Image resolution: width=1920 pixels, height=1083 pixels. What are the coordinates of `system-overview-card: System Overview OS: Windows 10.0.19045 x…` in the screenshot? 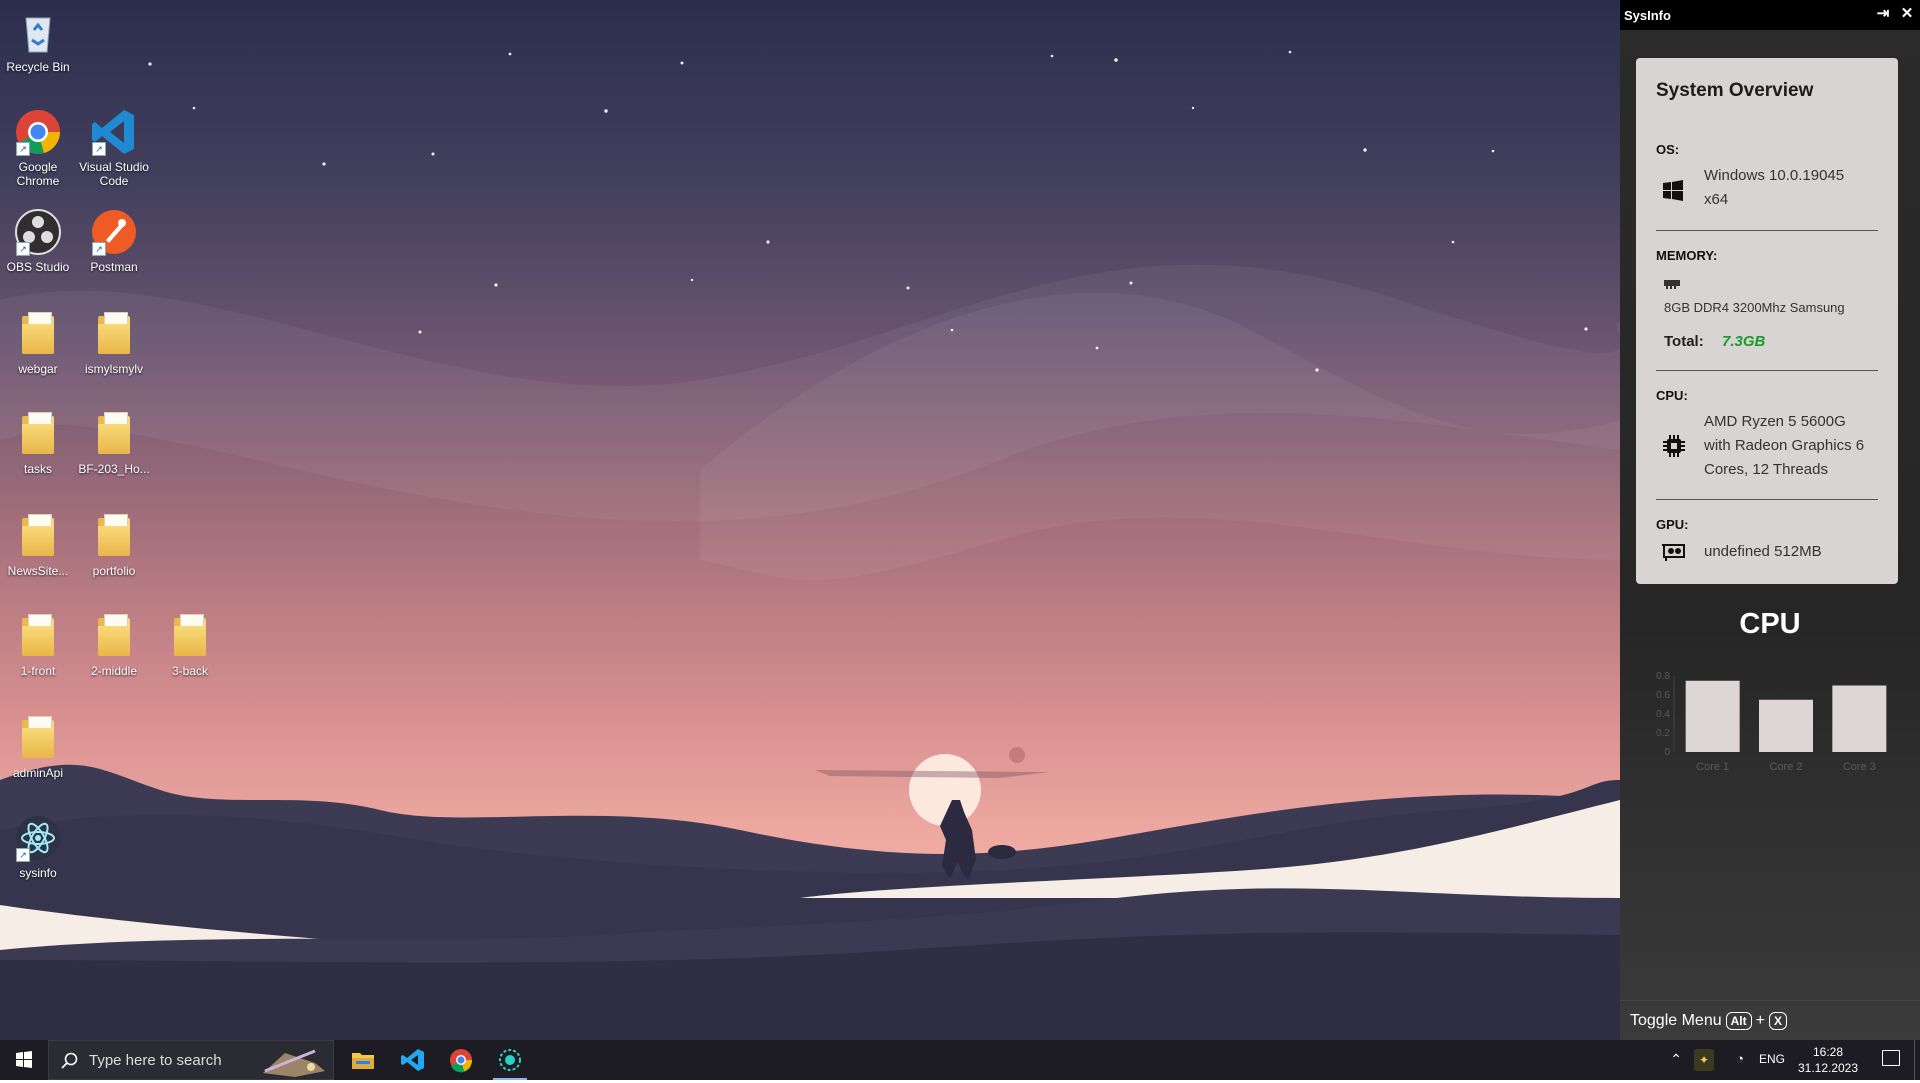 It's located at (1767, 321).